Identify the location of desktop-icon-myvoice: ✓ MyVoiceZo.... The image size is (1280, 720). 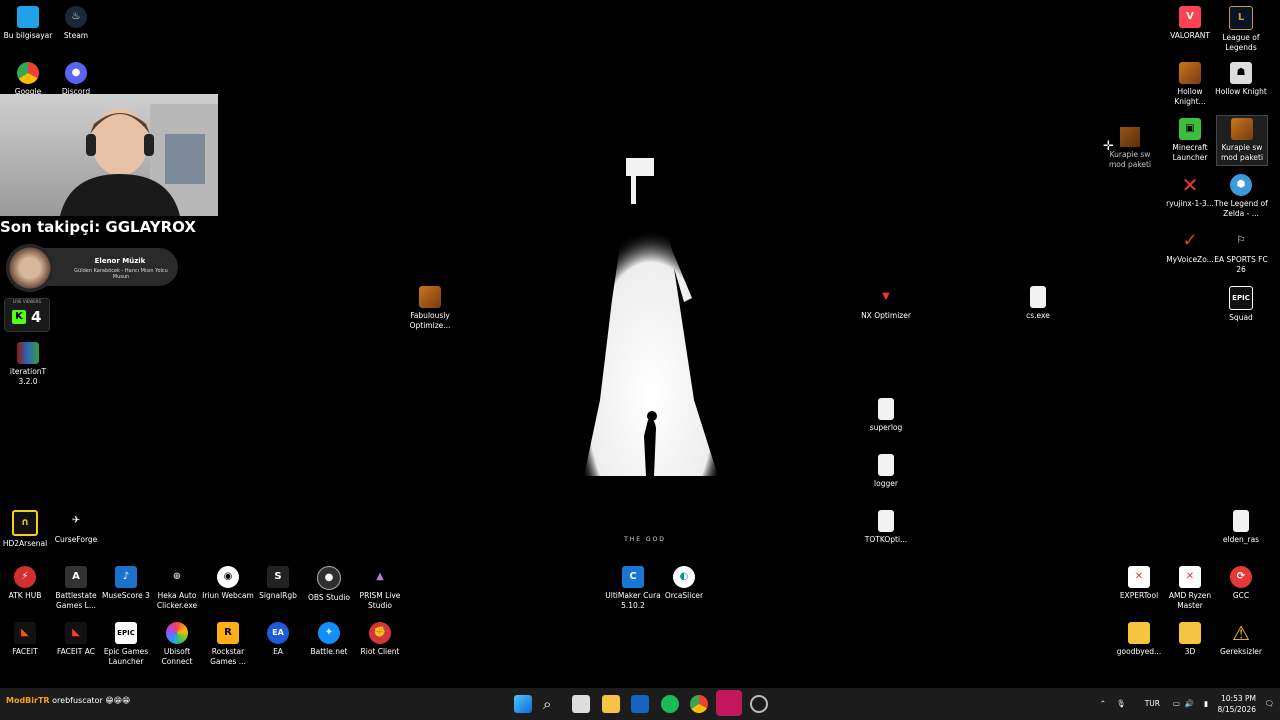
(1190, 247).